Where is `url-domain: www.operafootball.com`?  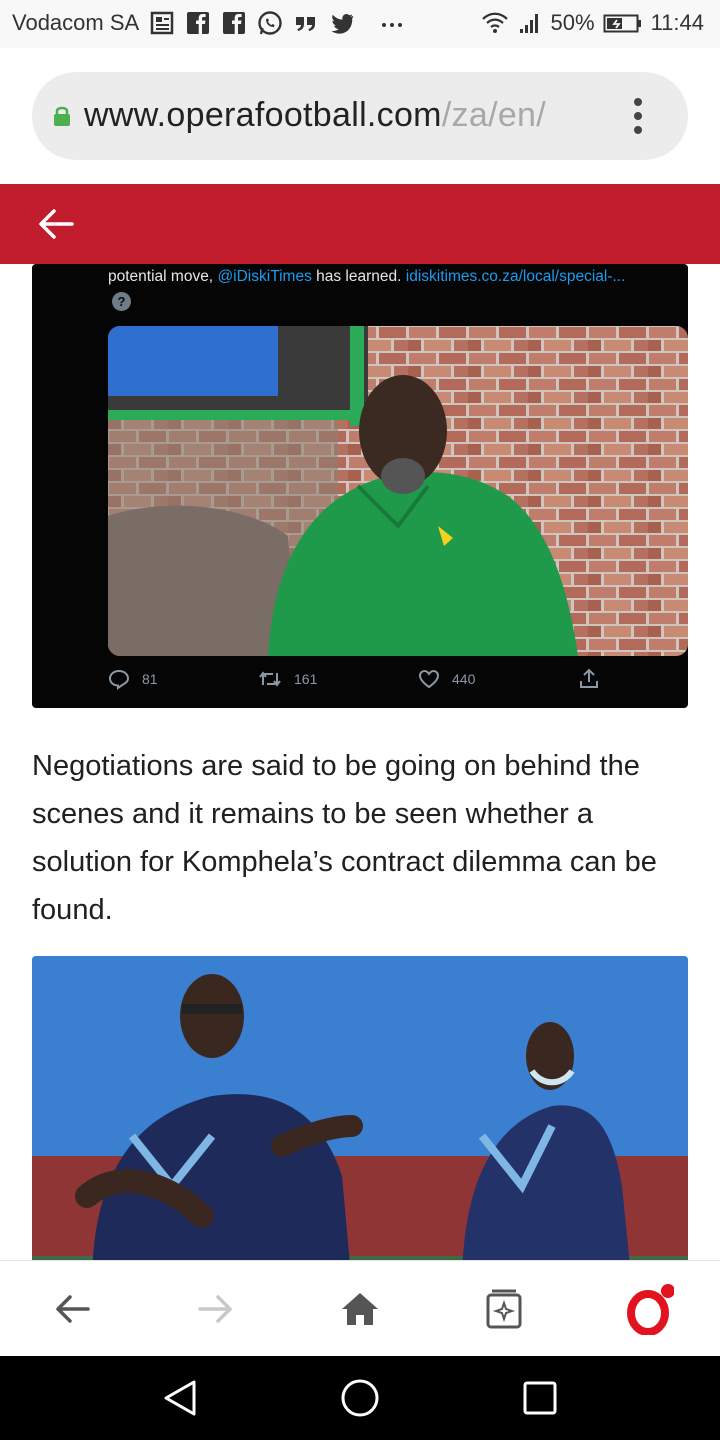
url-domain: www.operafootball.com is located at coordinates (263, 115).